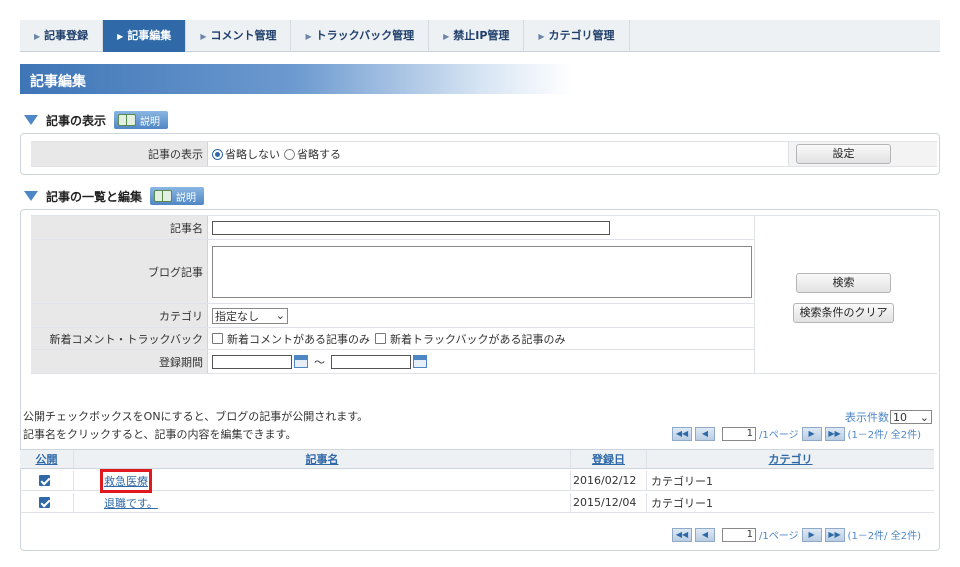 This screenshot has height=567, width=960. I want to click on category-label: カテゴリ, so click(119, 315).